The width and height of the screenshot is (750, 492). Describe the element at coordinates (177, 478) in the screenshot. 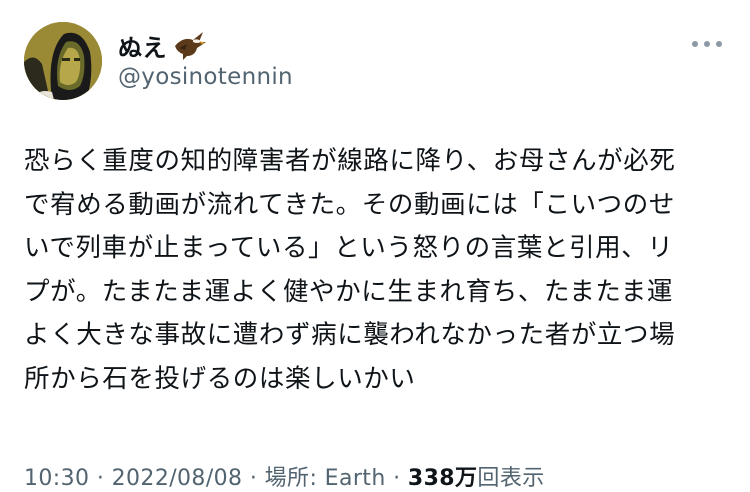

I see `tweet-date: 2022/08/08` at that location.